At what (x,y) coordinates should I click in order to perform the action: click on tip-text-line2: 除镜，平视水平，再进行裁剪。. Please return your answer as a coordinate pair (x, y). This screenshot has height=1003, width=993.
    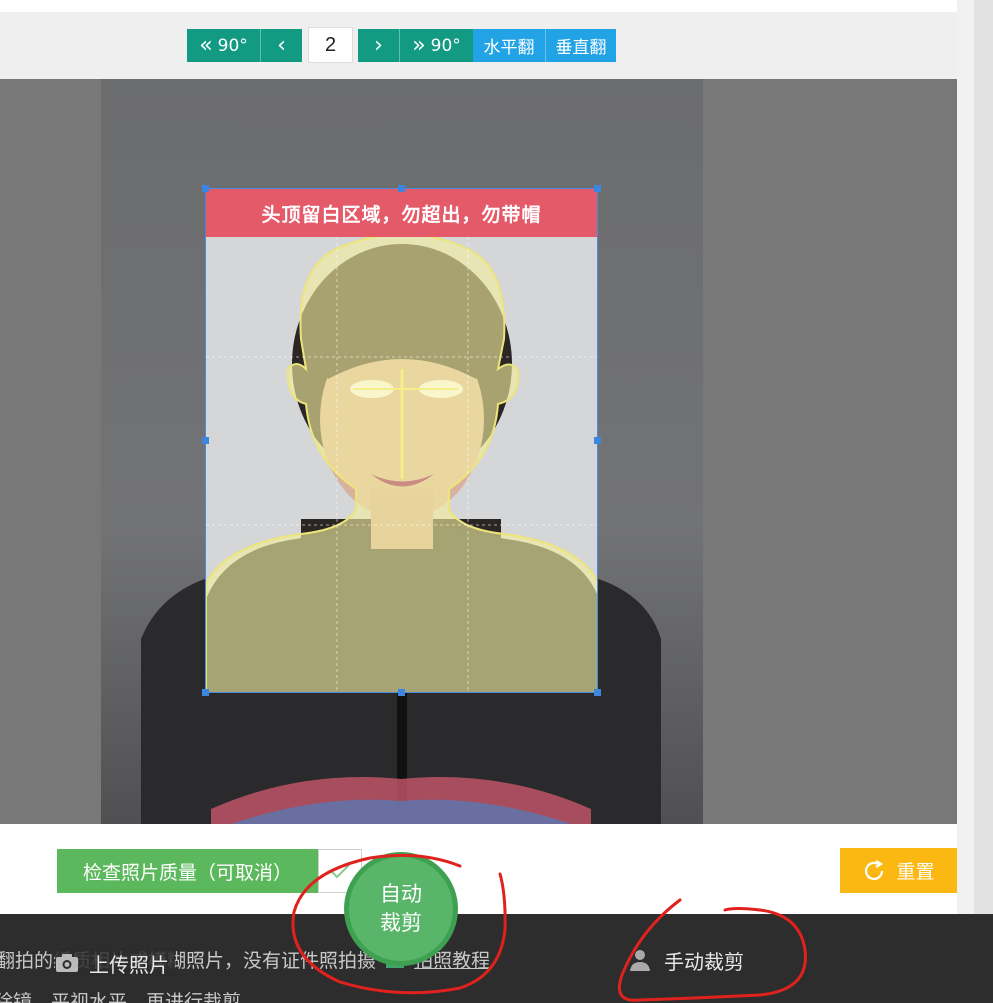
    Looking at the image, I should click on (130, 997).